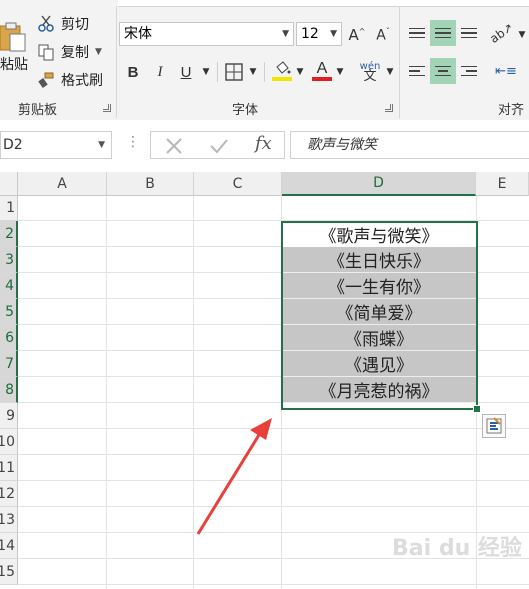 Image resolution: width=529 pixels, height=589 pixels. Describe the element at coordinates (9, 442) in the screenshot. I see `row-header-10: 10` at that location.